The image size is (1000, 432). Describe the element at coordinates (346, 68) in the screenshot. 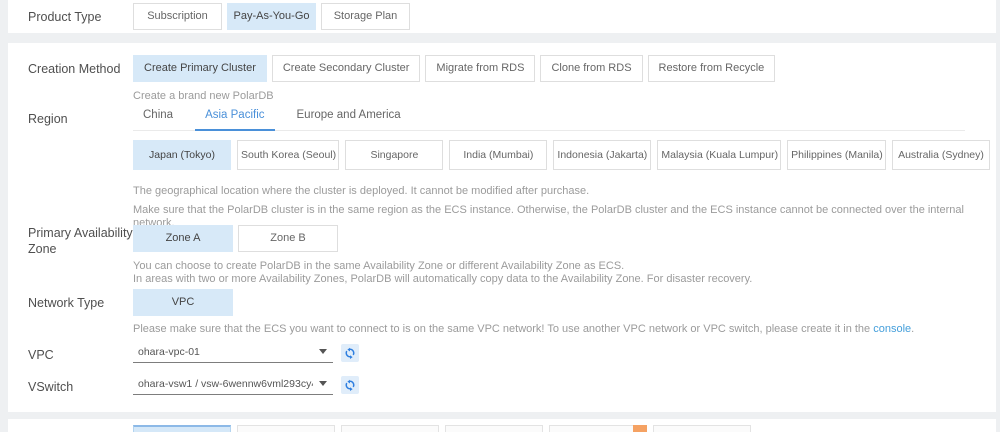

I see `option-create-secondary-cluster: Create Secondary Cluster` at that location.